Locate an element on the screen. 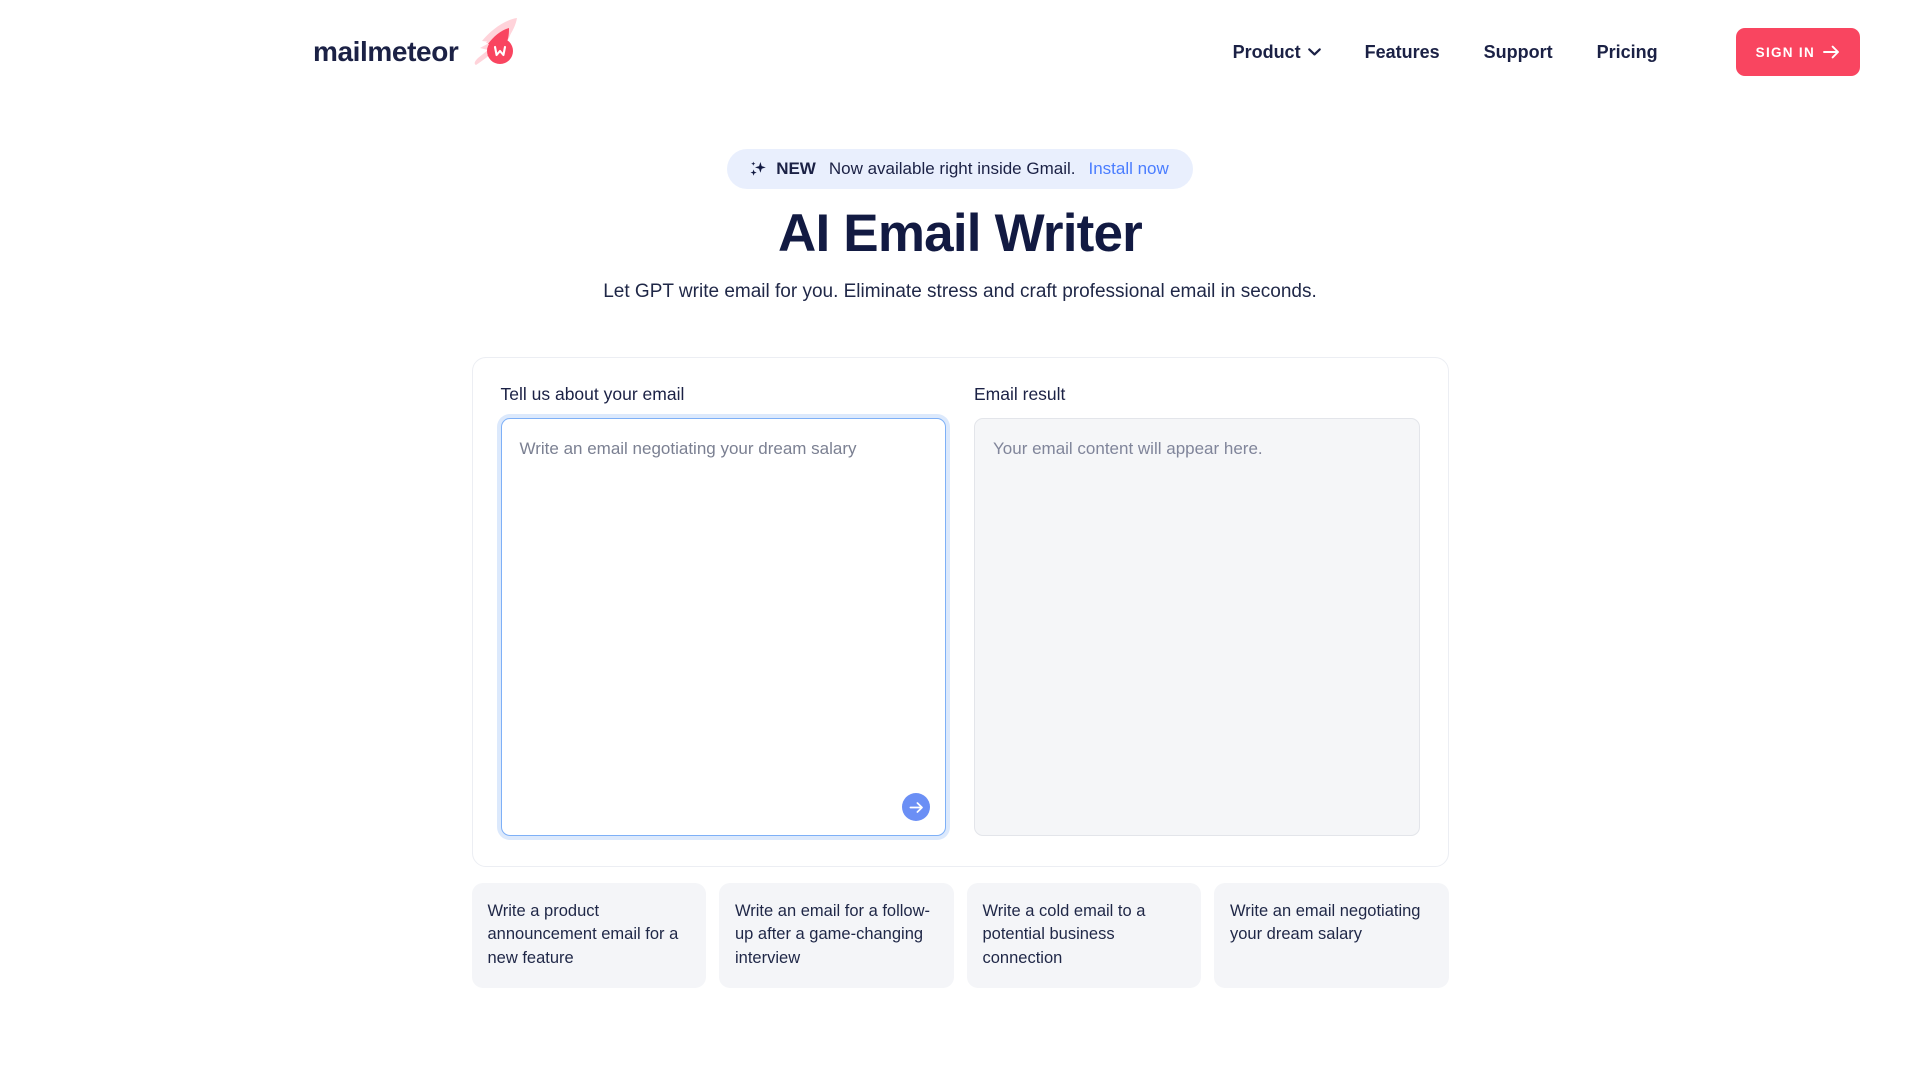  nav-item-pricing-label: Pricing is located at coordinates (1627, 51).